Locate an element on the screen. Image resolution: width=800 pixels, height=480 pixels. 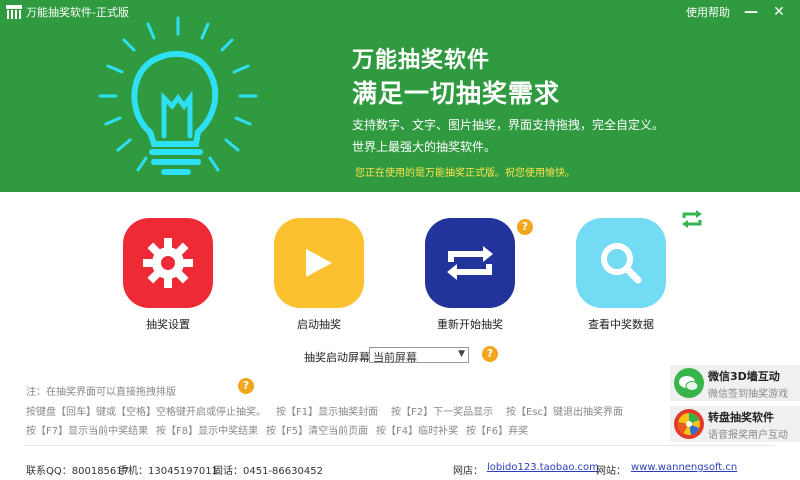
slogan-line1: 万能抽奖软件 is located at coordinates (421, 60).